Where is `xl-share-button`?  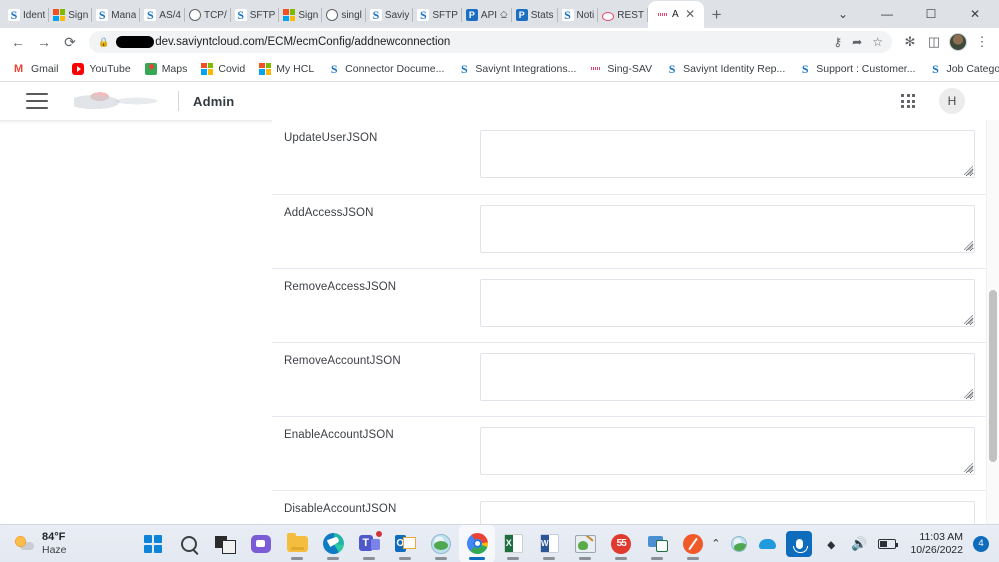 xl-share-button is located at coordinates (657, 543).